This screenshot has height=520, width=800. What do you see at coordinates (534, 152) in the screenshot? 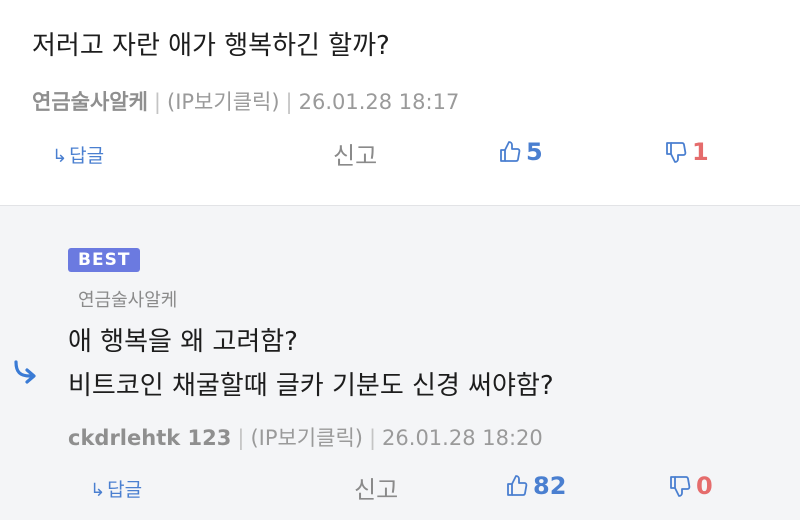
I see `upvote-count: 5` at bounding box center [534, 152].